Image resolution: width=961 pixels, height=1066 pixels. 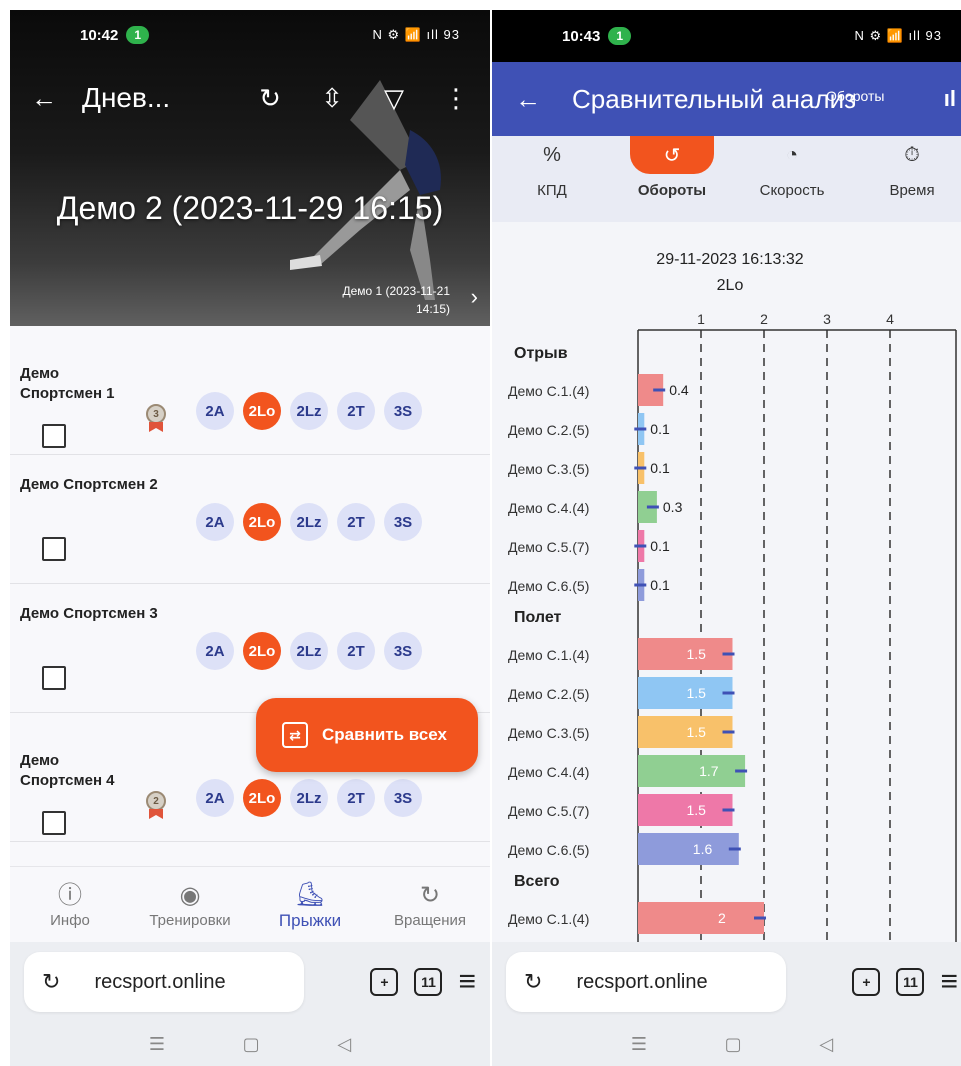 What do you see at coordinates (827, 319) in the screenshot?
I see `x-tick-label: 3` at bounding box center [827, 319].